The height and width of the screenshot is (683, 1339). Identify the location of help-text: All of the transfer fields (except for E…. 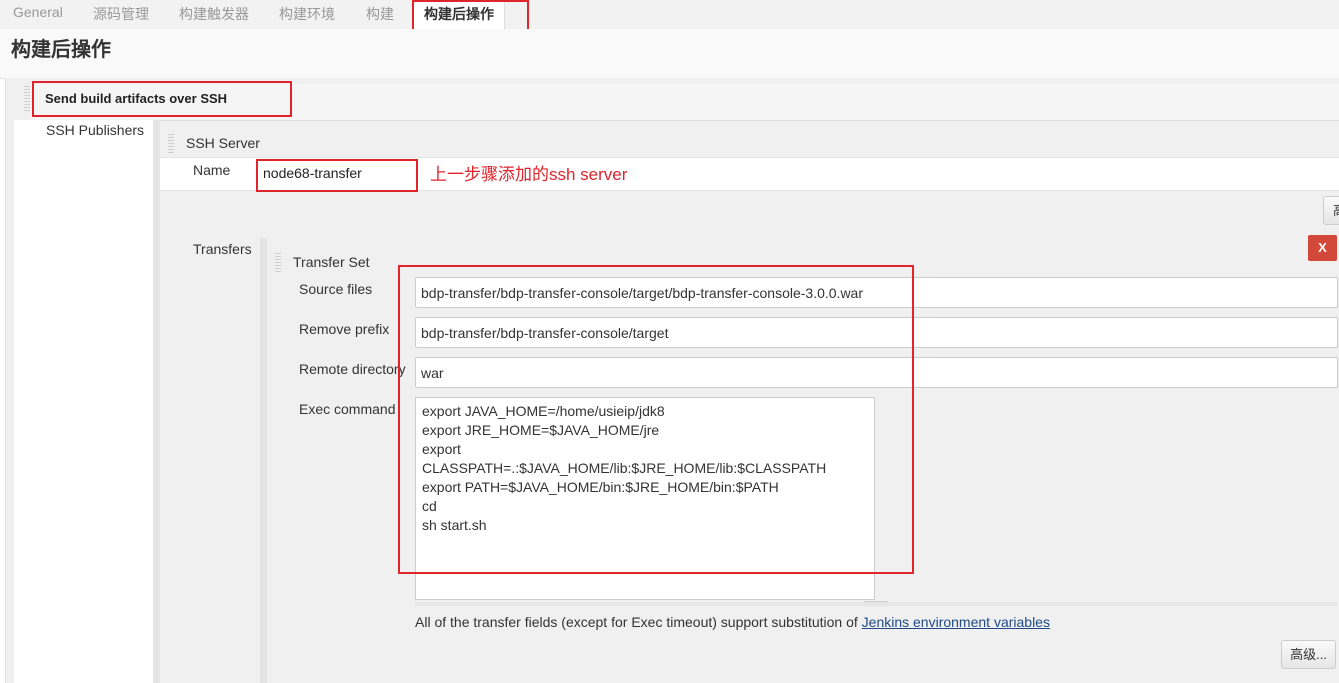
(732, 622).